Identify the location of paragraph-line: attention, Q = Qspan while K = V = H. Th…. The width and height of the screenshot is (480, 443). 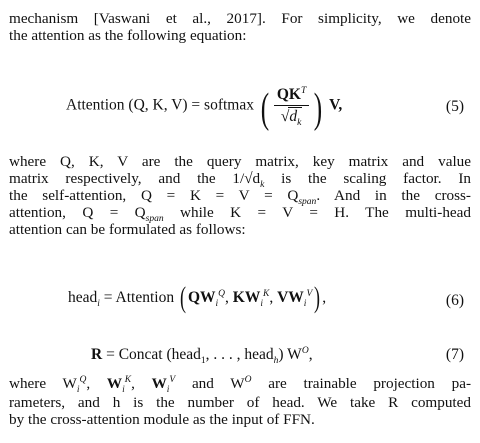
(240, 214).